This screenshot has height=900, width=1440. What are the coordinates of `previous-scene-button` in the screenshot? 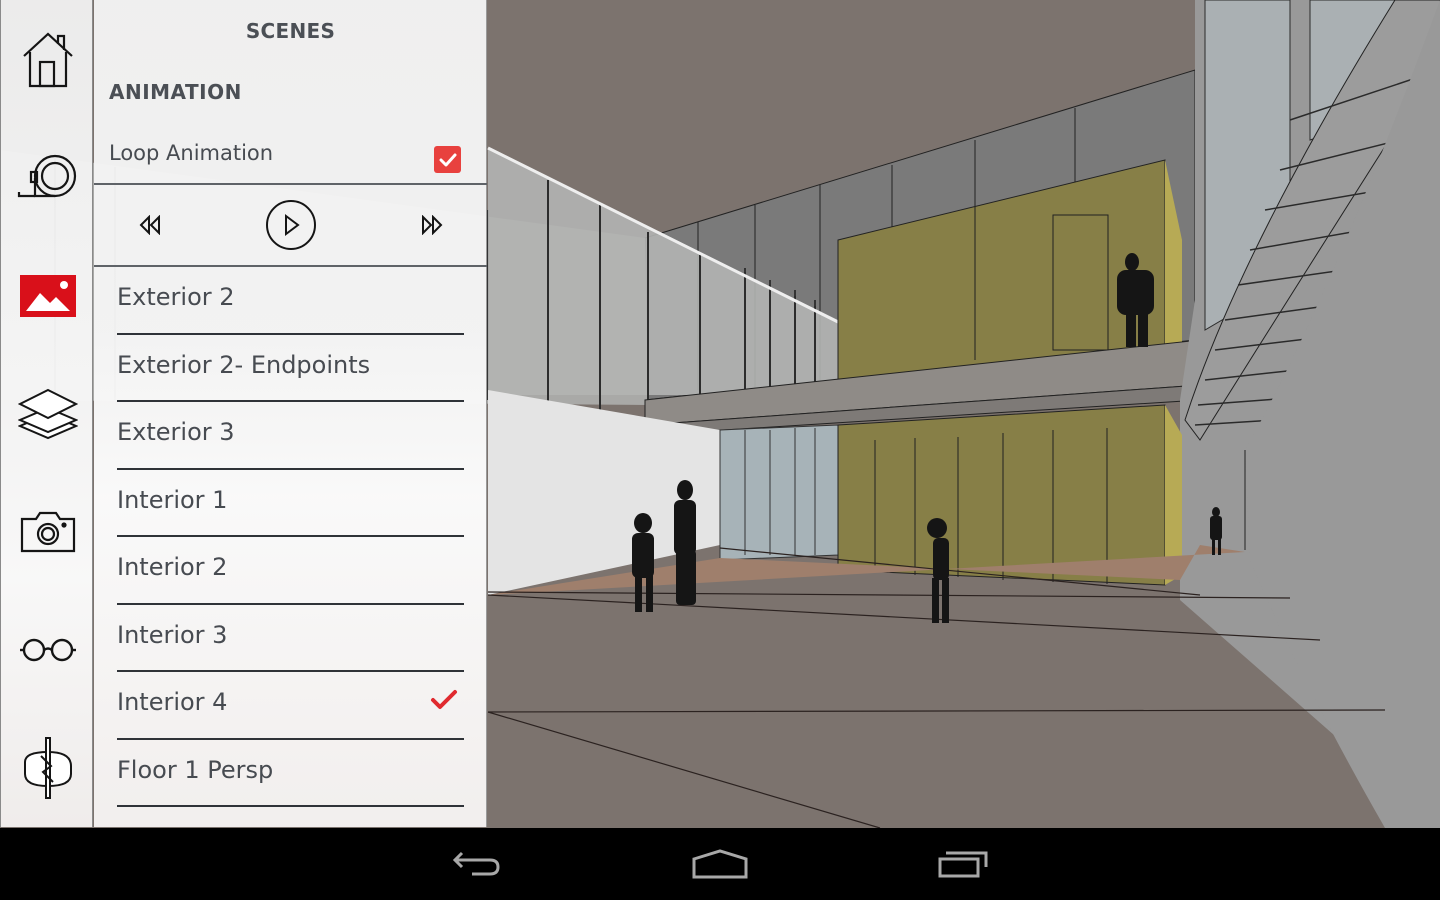 It's located at (150, 225).